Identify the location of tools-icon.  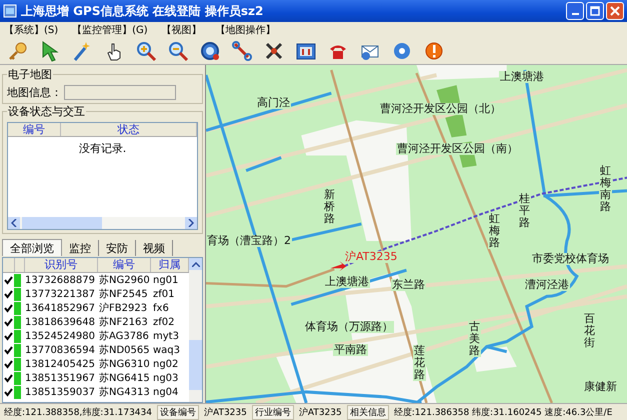
(274, 51).